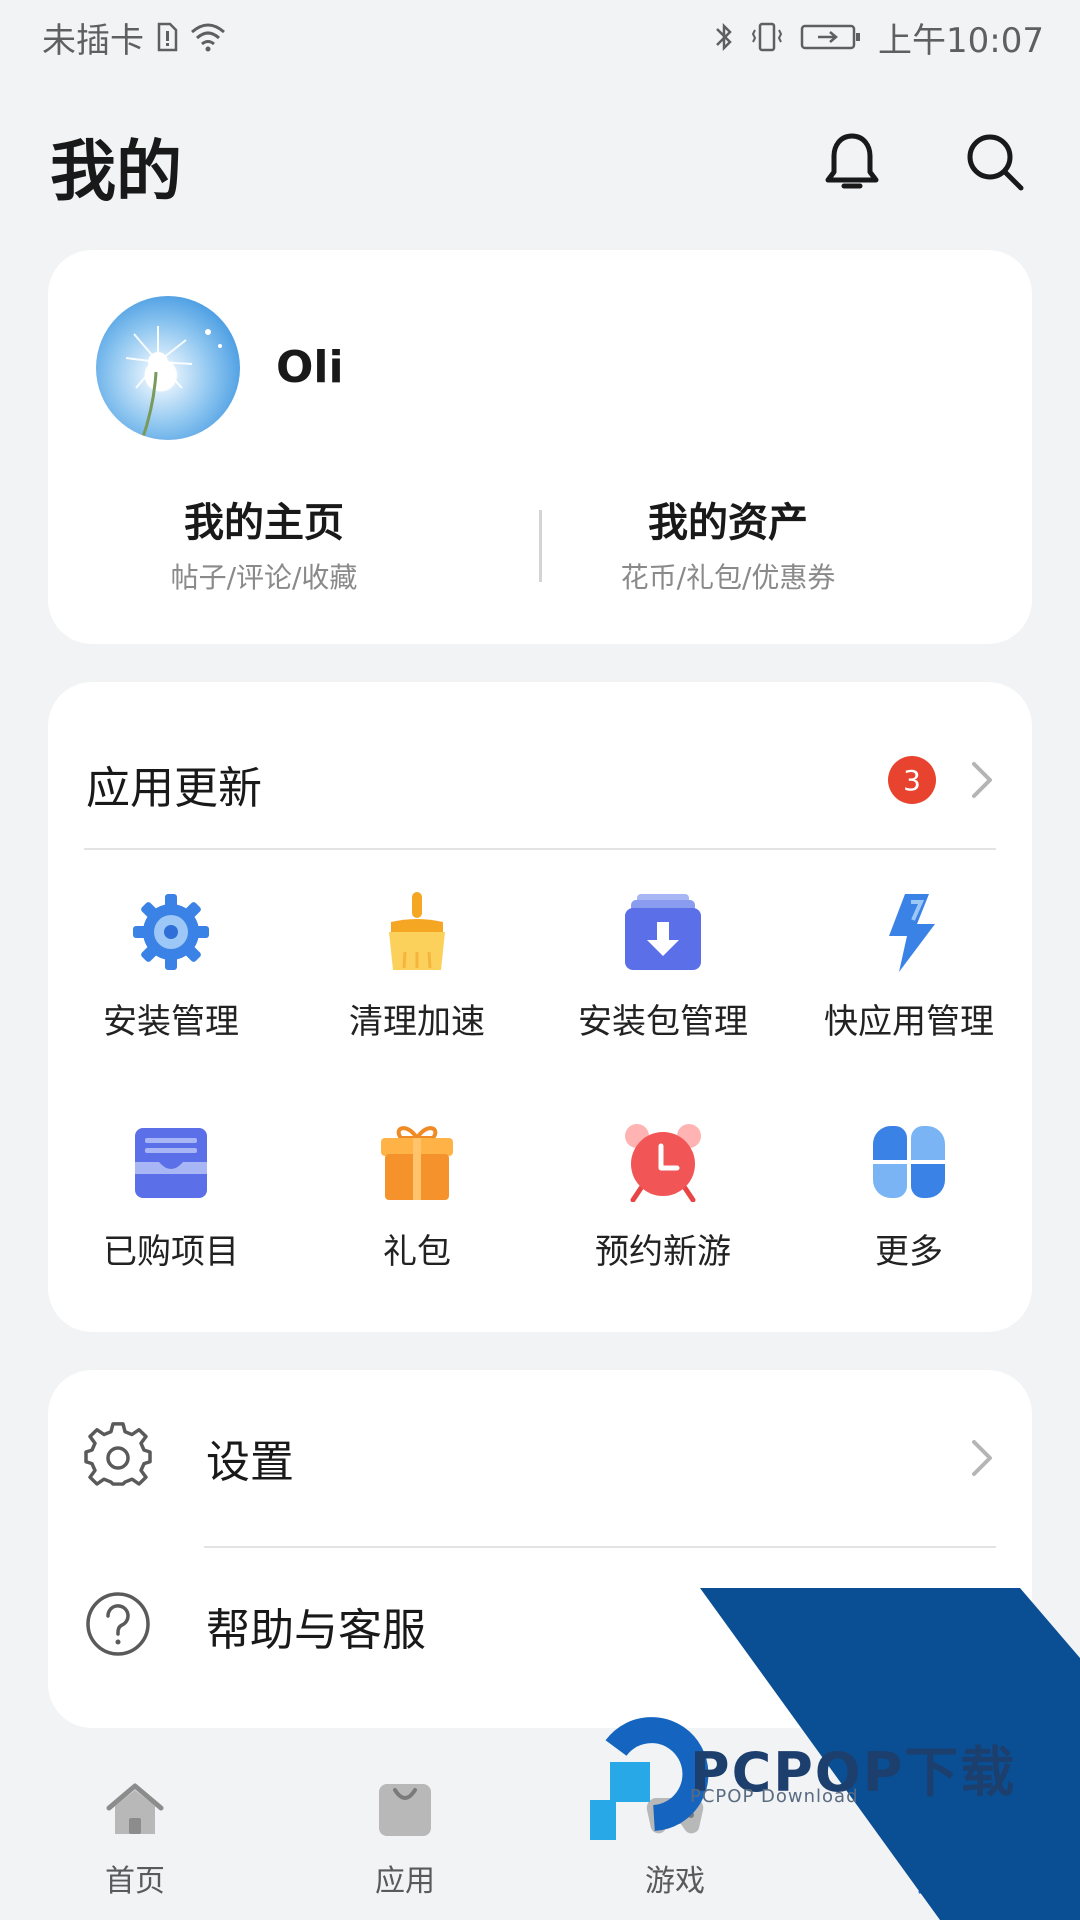  What do you see at coordinates (310, 367) in the screenshot?
I see `username: Oli` at bounding box center [310, 367].